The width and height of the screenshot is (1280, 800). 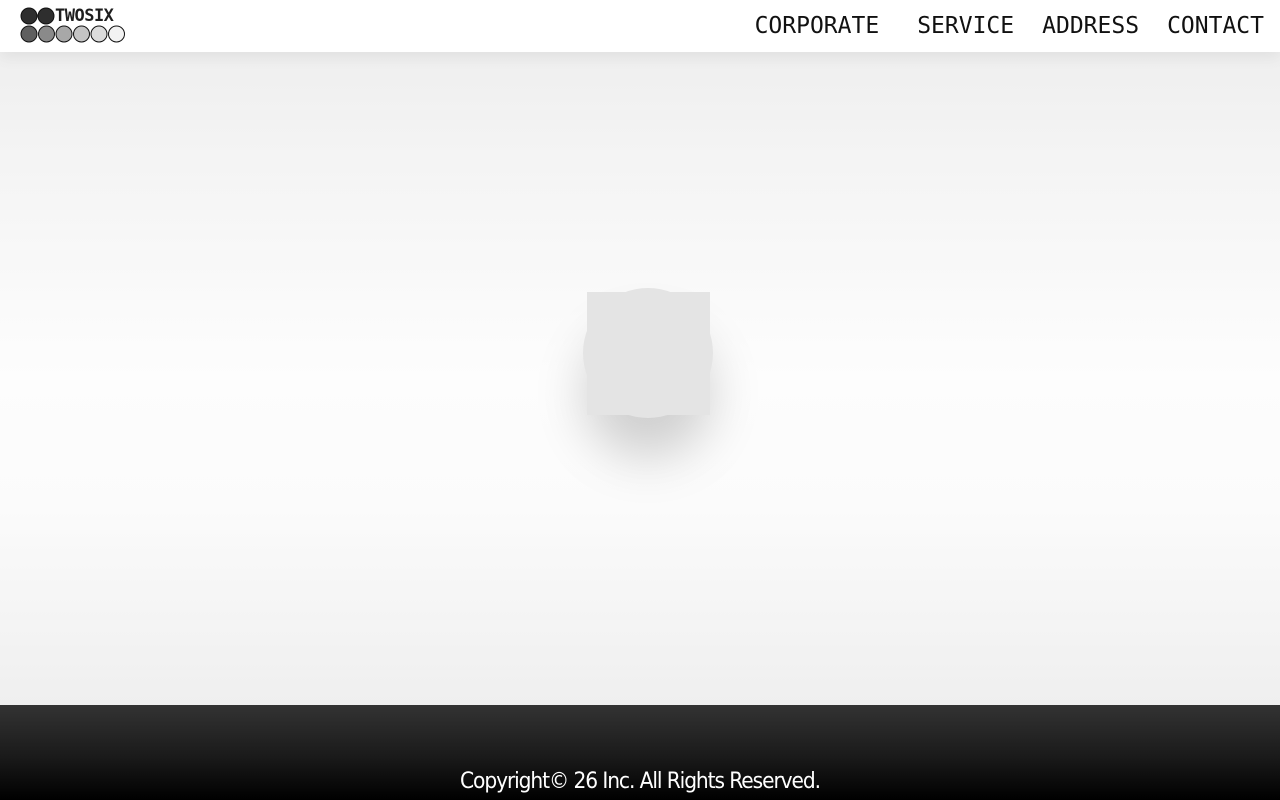 What do you see at coordinates (817, 26) in the screenshot?
I see `nav-corporate-link: CORPORATE` at bounding box center [817, 26].